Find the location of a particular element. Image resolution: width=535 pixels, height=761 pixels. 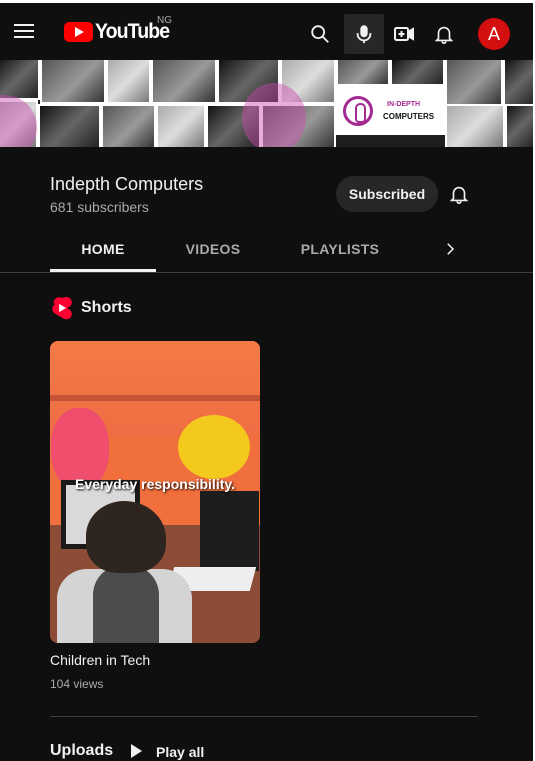

microphone-icon is located at coordinates (364, 34).